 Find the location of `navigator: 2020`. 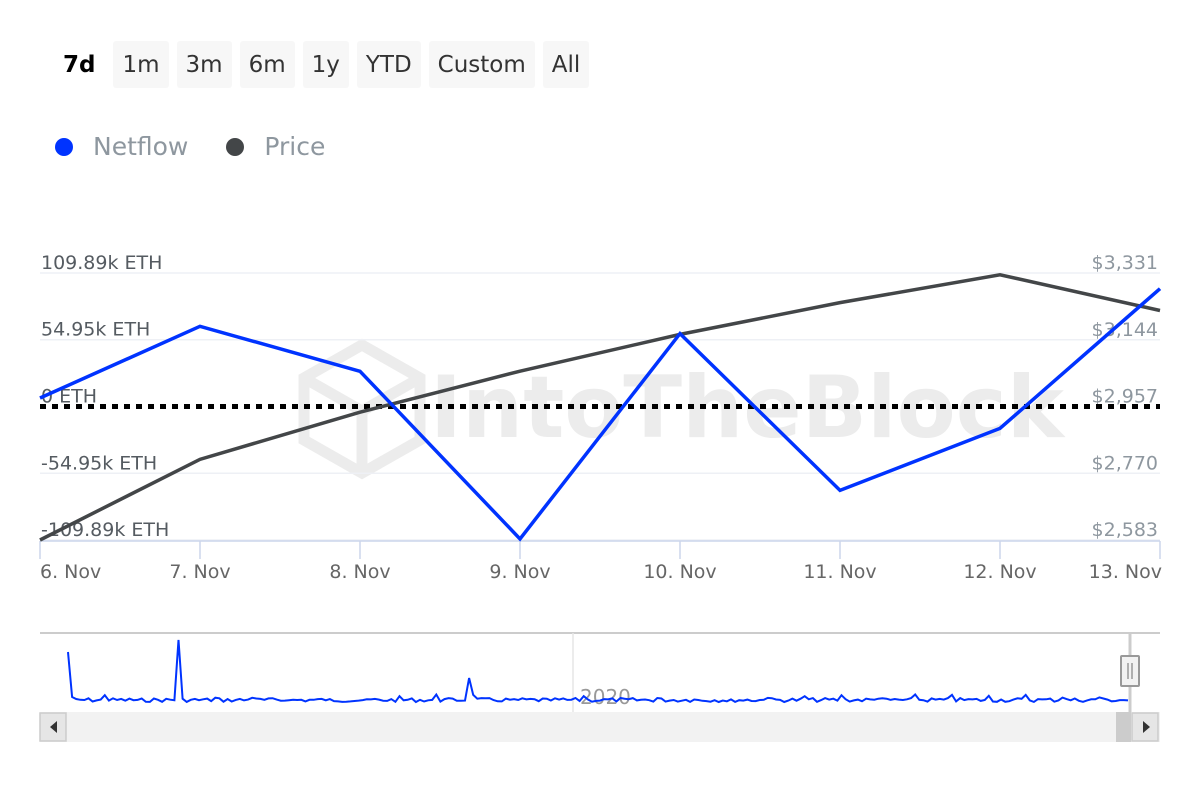

navigator: 2020 is located at coordinates (600, 672).